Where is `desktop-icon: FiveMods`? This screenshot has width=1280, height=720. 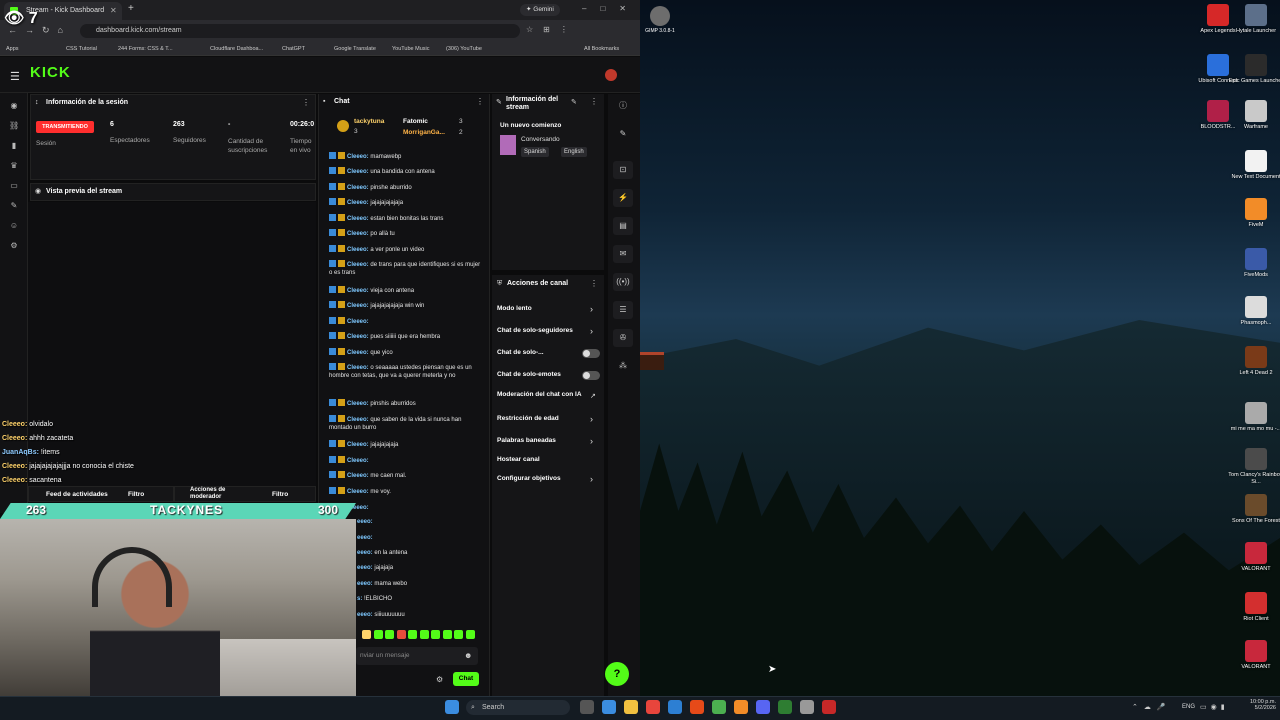 desktop-icon: FiveMods is located at coordinates (1253, 263).